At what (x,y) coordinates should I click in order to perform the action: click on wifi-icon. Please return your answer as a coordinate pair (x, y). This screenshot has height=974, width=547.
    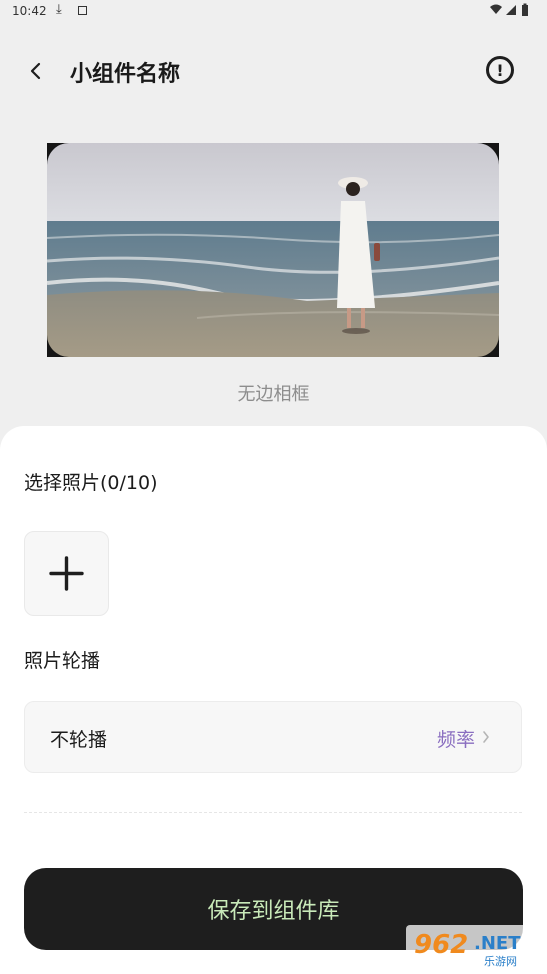
    Looking at the image, I should click on (496, 9).